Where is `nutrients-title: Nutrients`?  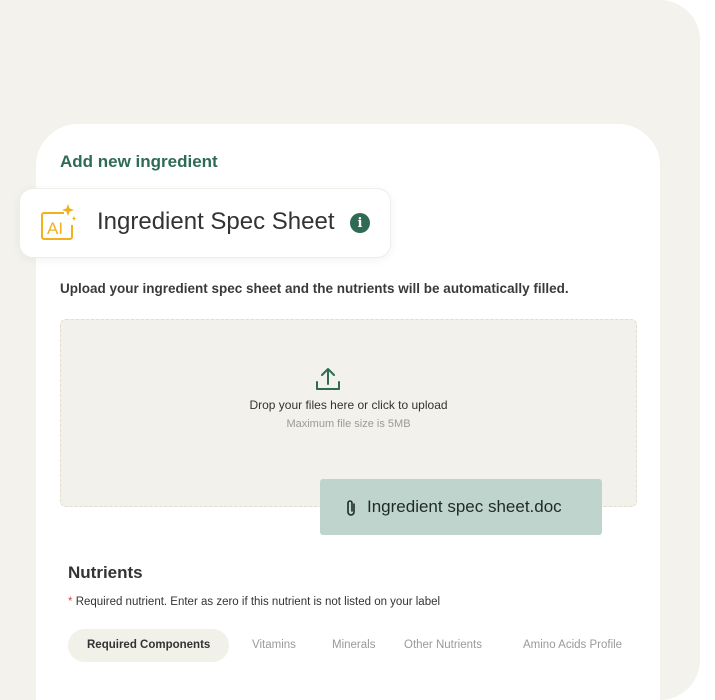 nutrients-title: Nutrients is located at coordinates (105, 572).